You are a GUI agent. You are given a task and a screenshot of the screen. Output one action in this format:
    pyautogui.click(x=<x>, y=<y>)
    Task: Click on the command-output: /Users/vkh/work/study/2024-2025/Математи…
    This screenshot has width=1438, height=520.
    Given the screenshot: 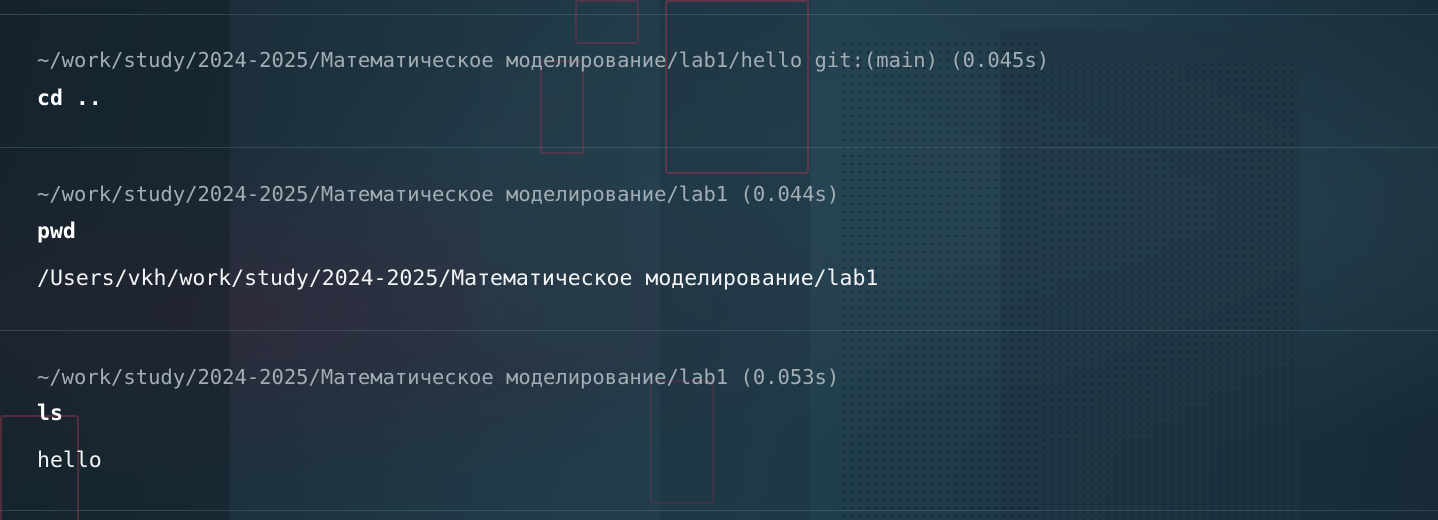 What is the action you would take?
    pyautogui.click(x=458, y=278)
    